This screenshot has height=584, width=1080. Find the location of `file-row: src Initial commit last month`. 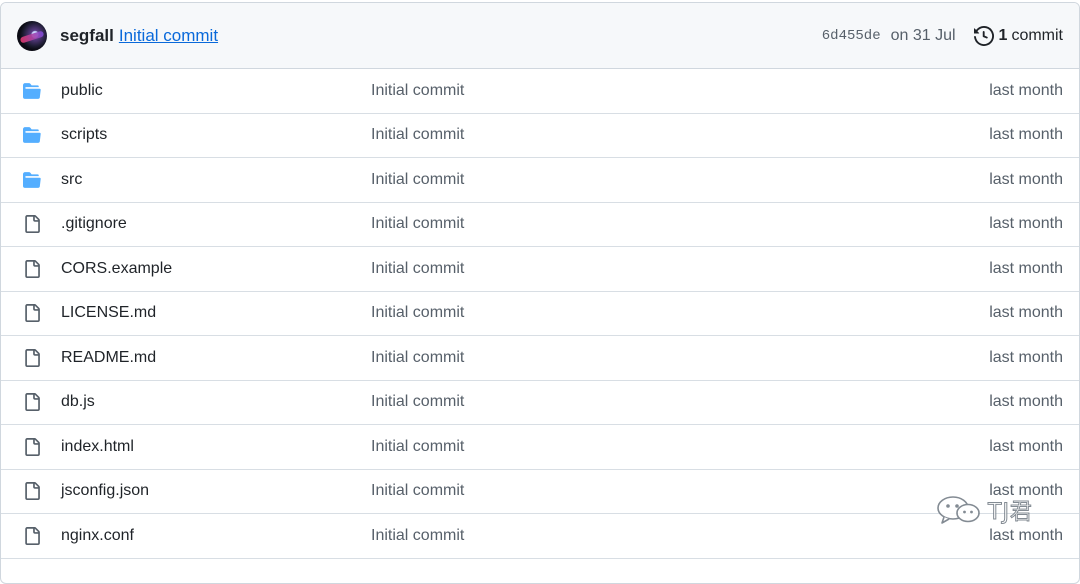

file-row: src Initial commit last month is located at coordinates (540, 180).